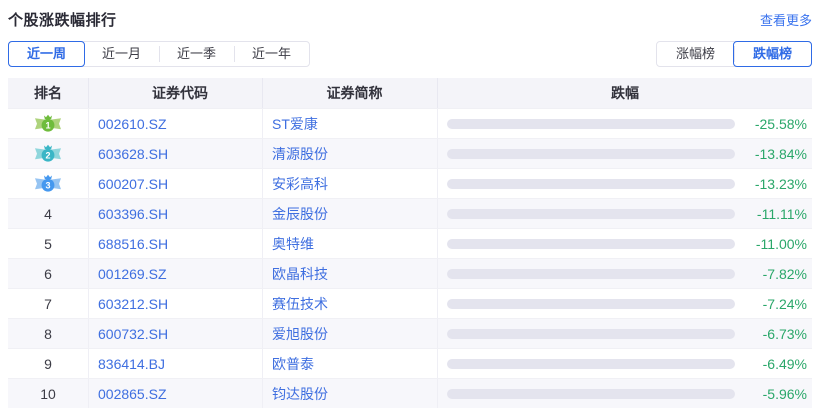 Image resolution: width=820 pixels, height=415 pixels. Describe the element at coordinates (781, 213) in the screenshot. I see `decline-percent: -11.11%` at that location.